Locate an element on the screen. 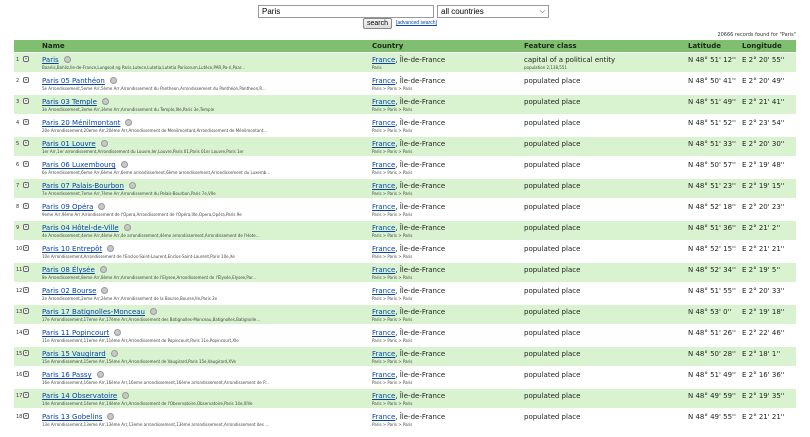 This screenshot has height=437, width=810. place-name-link: Paris 03 Temple is located at coordinates (75, 102).